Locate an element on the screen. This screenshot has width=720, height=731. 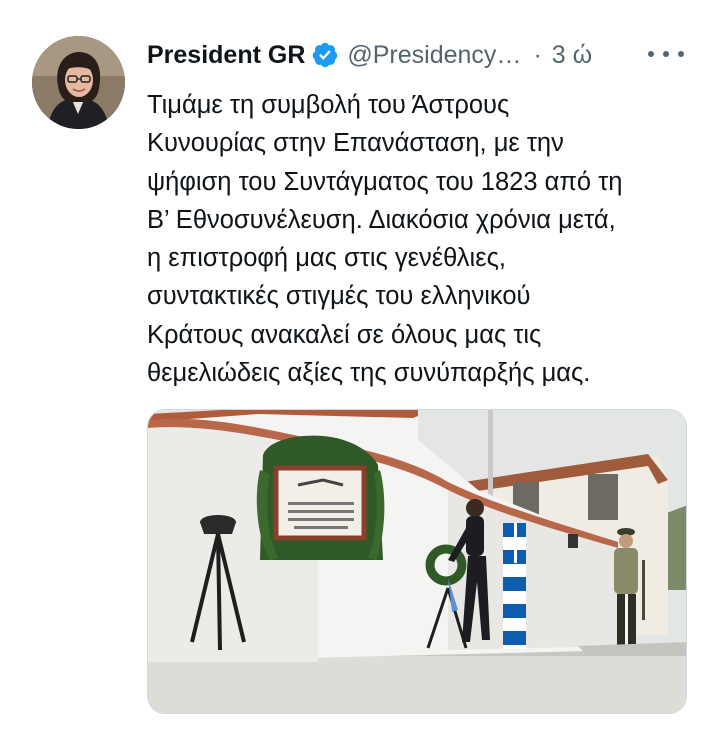
tweet-text-line: Κυνουρίας στην Επανάσταση, με την is located at coordinates (355, 143).